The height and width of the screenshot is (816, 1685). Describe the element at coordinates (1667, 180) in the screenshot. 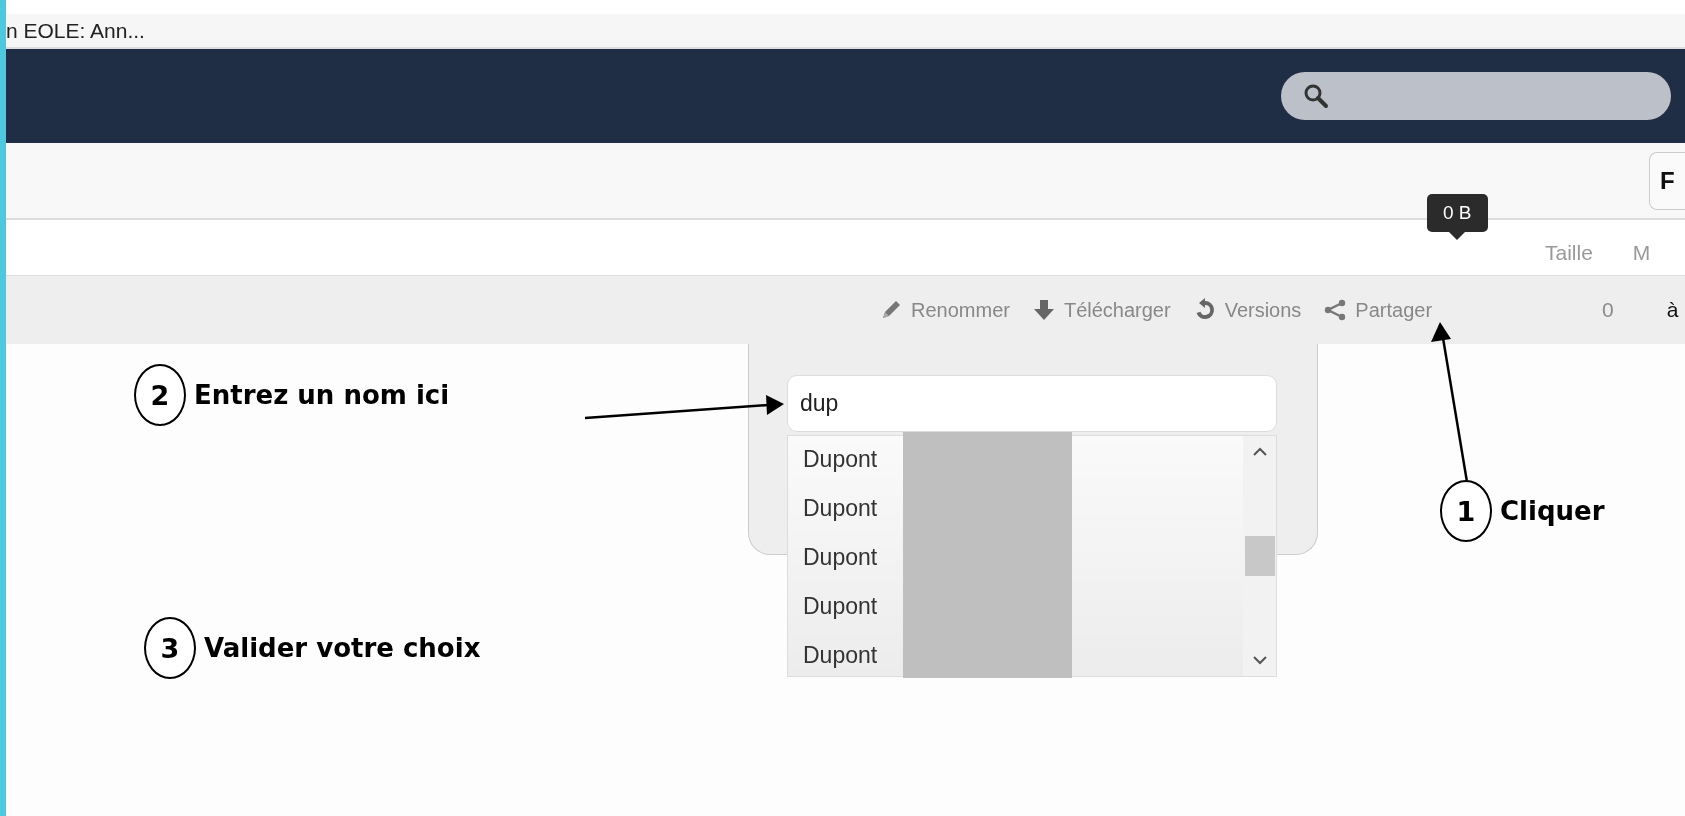

I see `toolbar-button: F` at that location.